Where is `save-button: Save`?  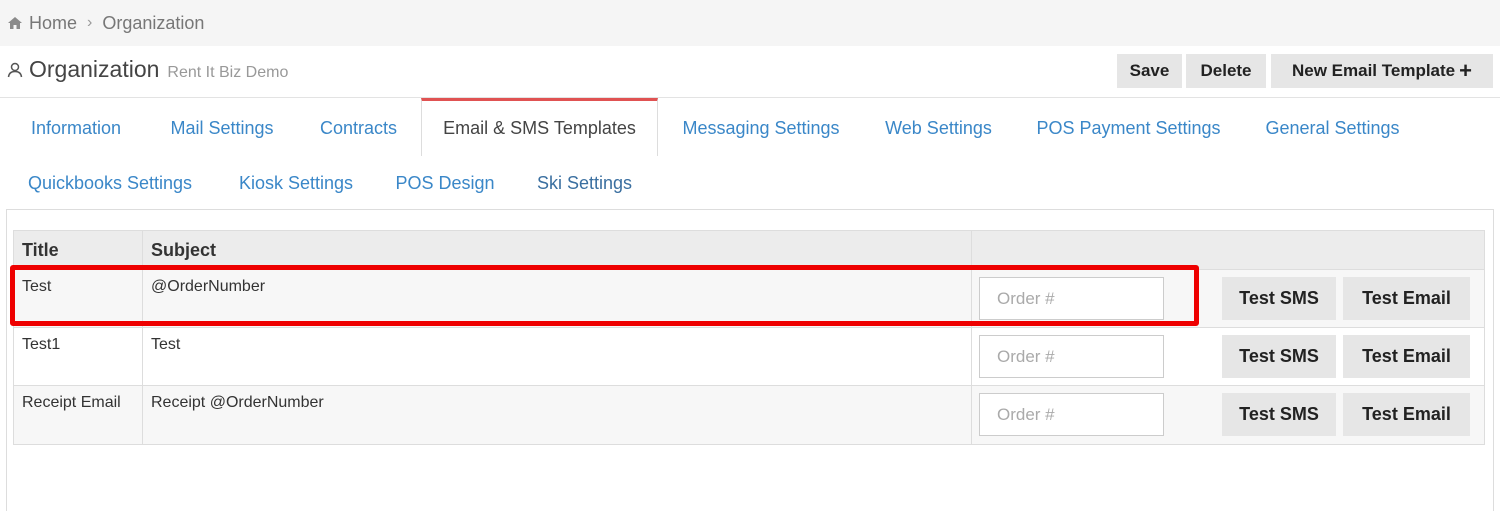
save-button: Save is located at coordinates (1149, 71).